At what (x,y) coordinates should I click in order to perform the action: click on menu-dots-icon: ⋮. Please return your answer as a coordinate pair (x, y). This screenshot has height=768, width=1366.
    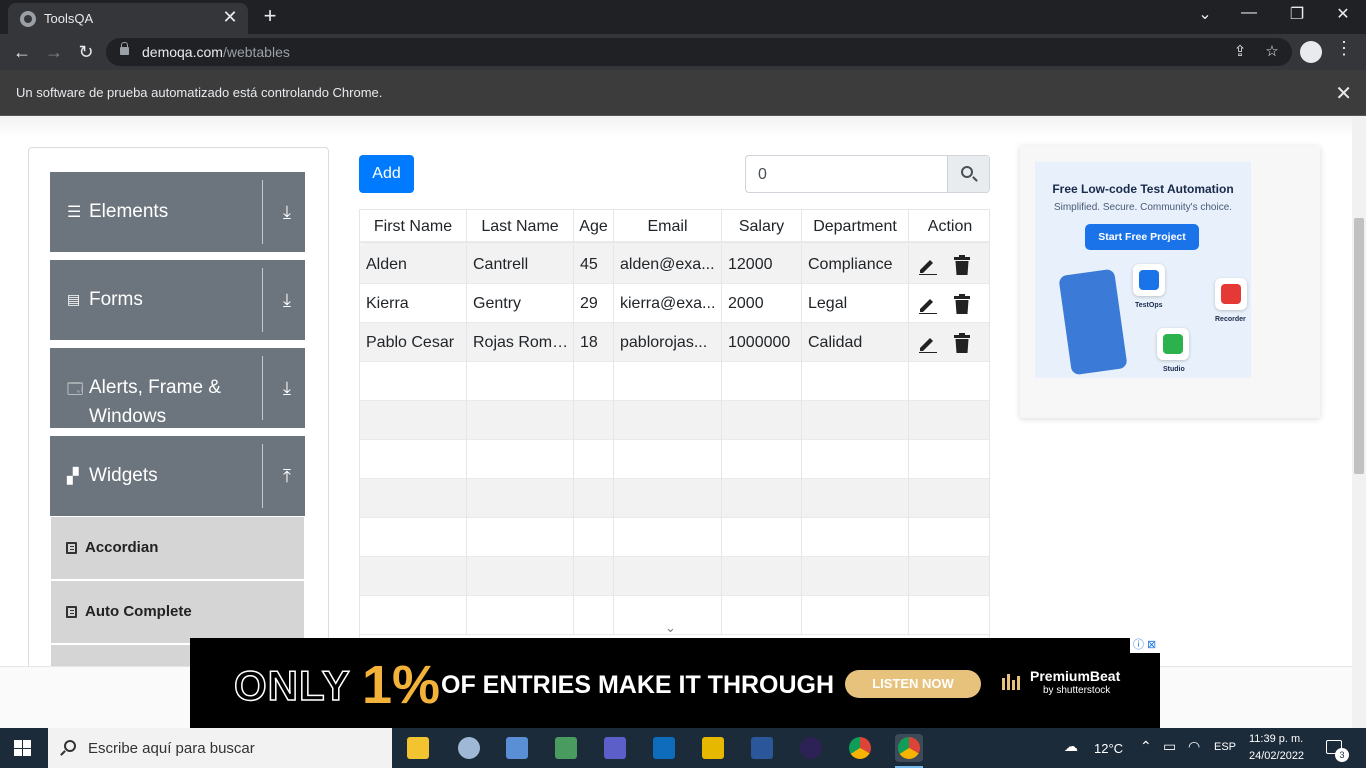
    Looking at the image, I should click on (1344, 48).